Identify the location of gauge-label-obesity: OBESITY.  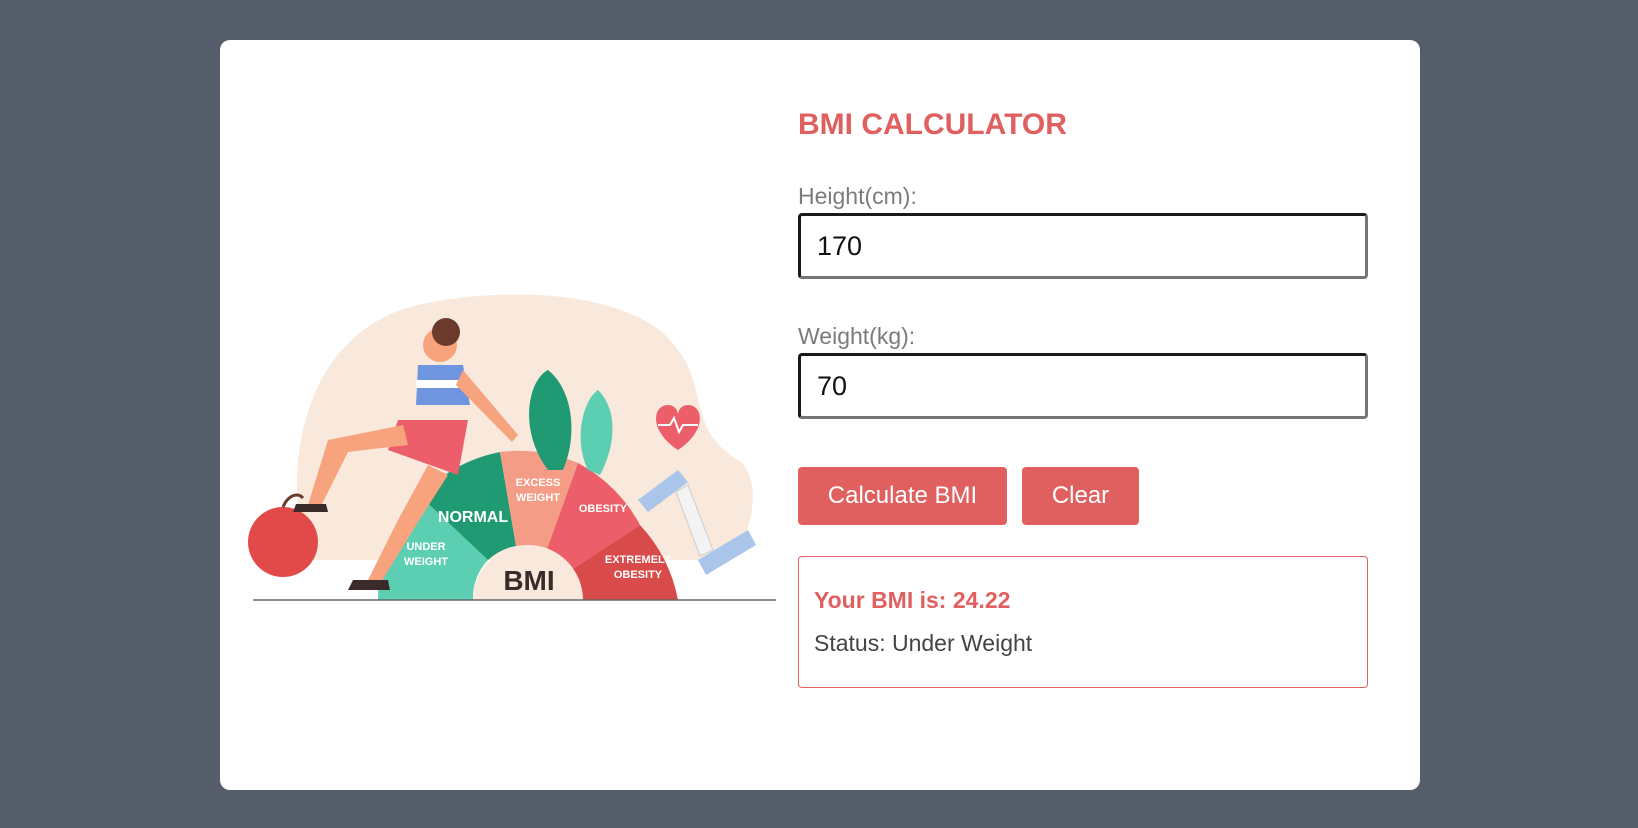
(603, 509).